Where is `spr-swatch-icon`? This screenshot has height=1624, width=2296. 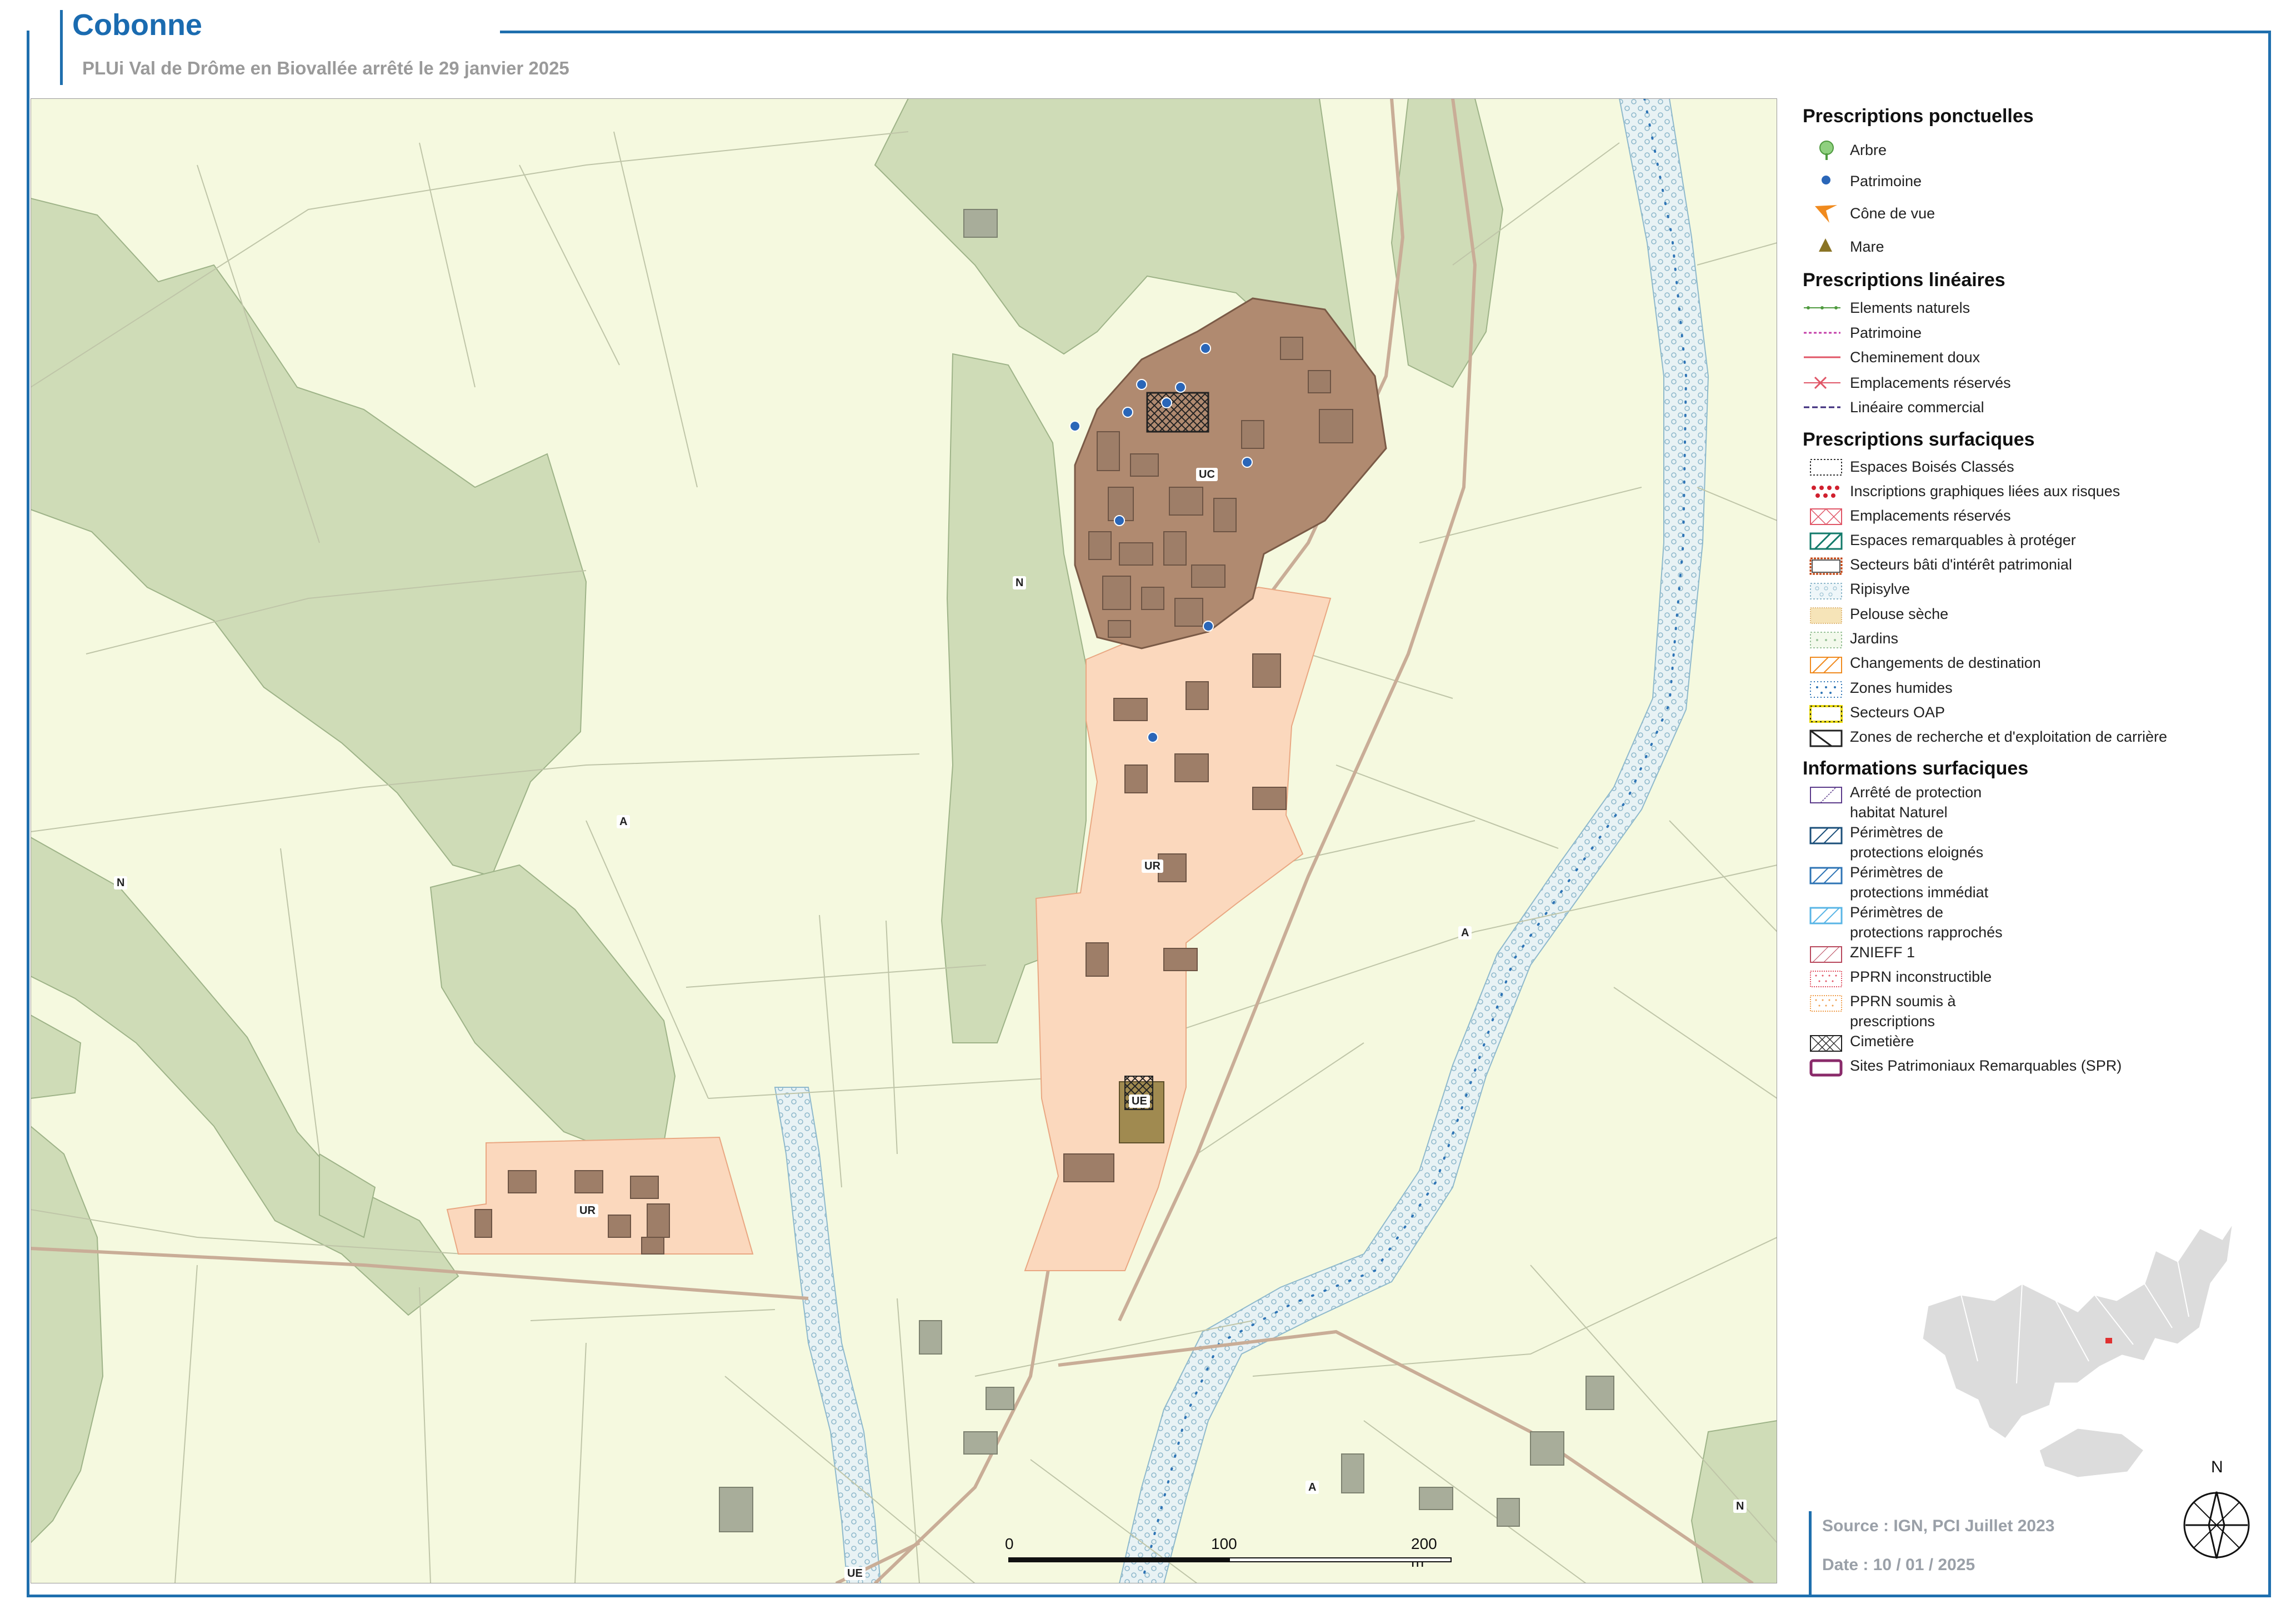
spr-swatch-icon is located at coordinates (1826, 1069).